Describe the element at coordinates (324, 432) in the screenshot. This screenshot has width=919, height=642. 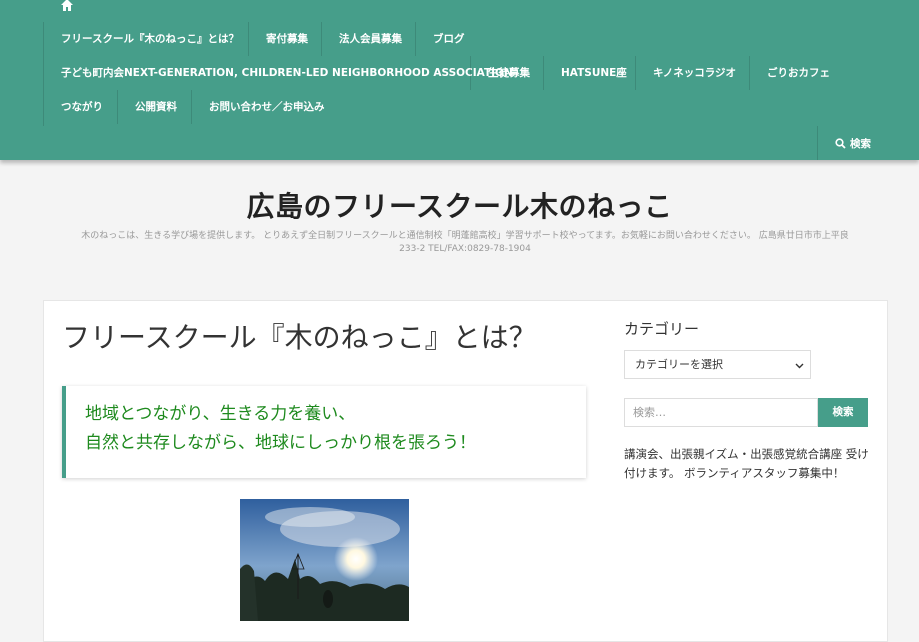
I see `intro-quote: 地域とつながり、生きる力を養い、 自然と共存しながら、地球にしっかり根を張ろう！` at that location.